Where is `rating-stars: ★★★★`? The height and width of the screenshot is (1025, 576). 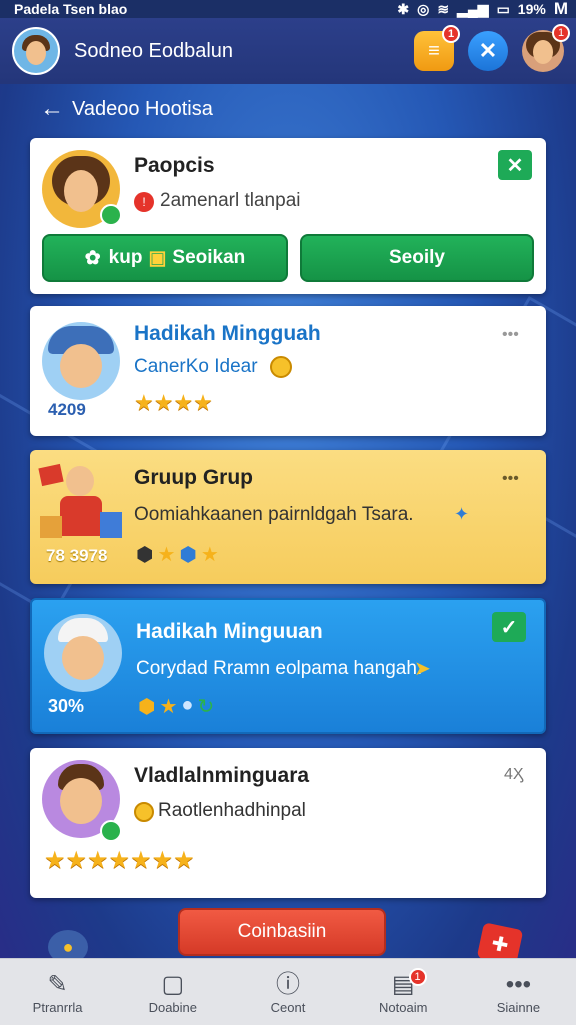
rating-stars: ★★★★ is located at coordinates (173, 402).